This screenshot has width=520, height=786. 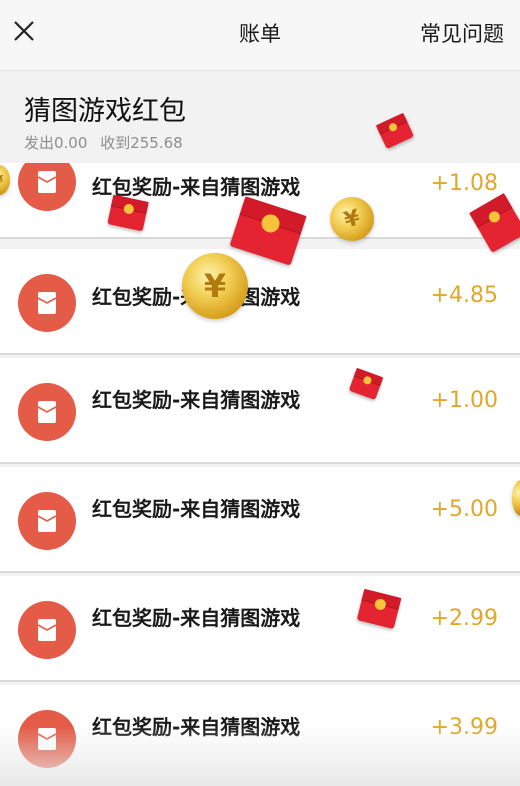 I want to click on list-item: 红包奖励-来自猜图游戏 +1.00, so click(x=260, y=411).